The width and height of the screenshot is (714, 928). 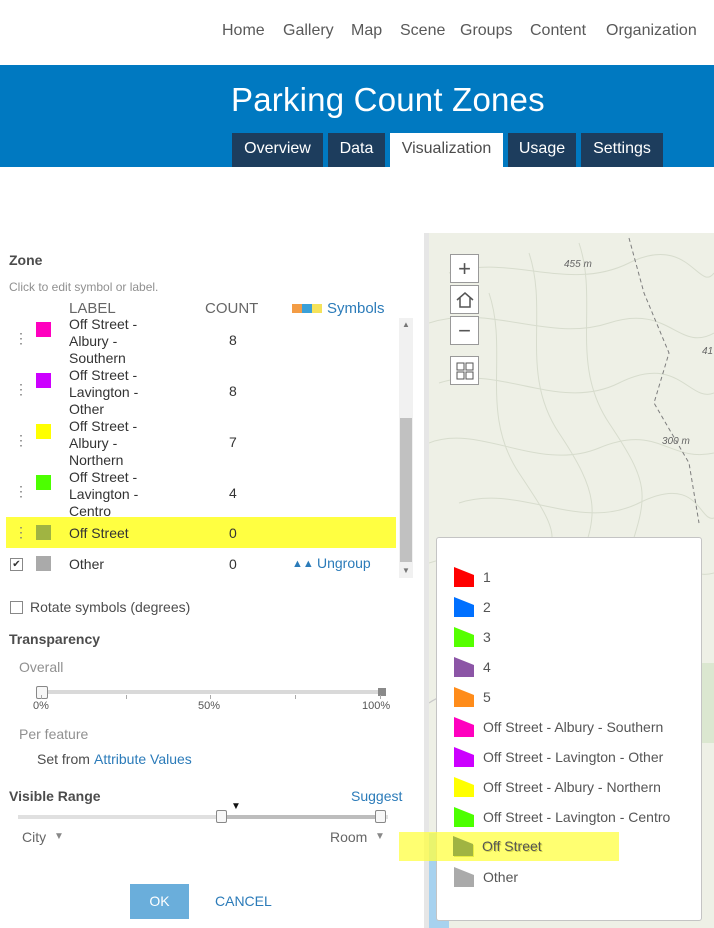 I want to click on legend-symbol-lavington-other-icon, so click(x=464, y=757).